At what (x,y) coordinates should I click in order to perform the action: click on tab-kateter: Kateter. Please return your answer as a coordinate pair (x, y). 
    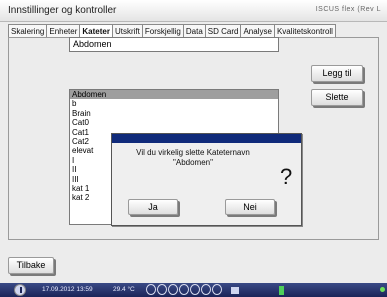
    Looking at the image, I should click on (96, 31).